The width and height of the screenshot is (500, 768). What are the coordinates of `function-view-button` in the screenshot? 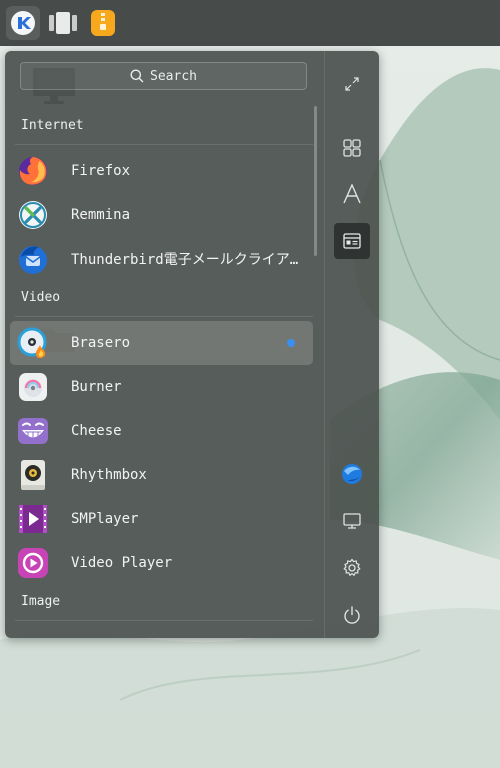 It's located at (352, 241).